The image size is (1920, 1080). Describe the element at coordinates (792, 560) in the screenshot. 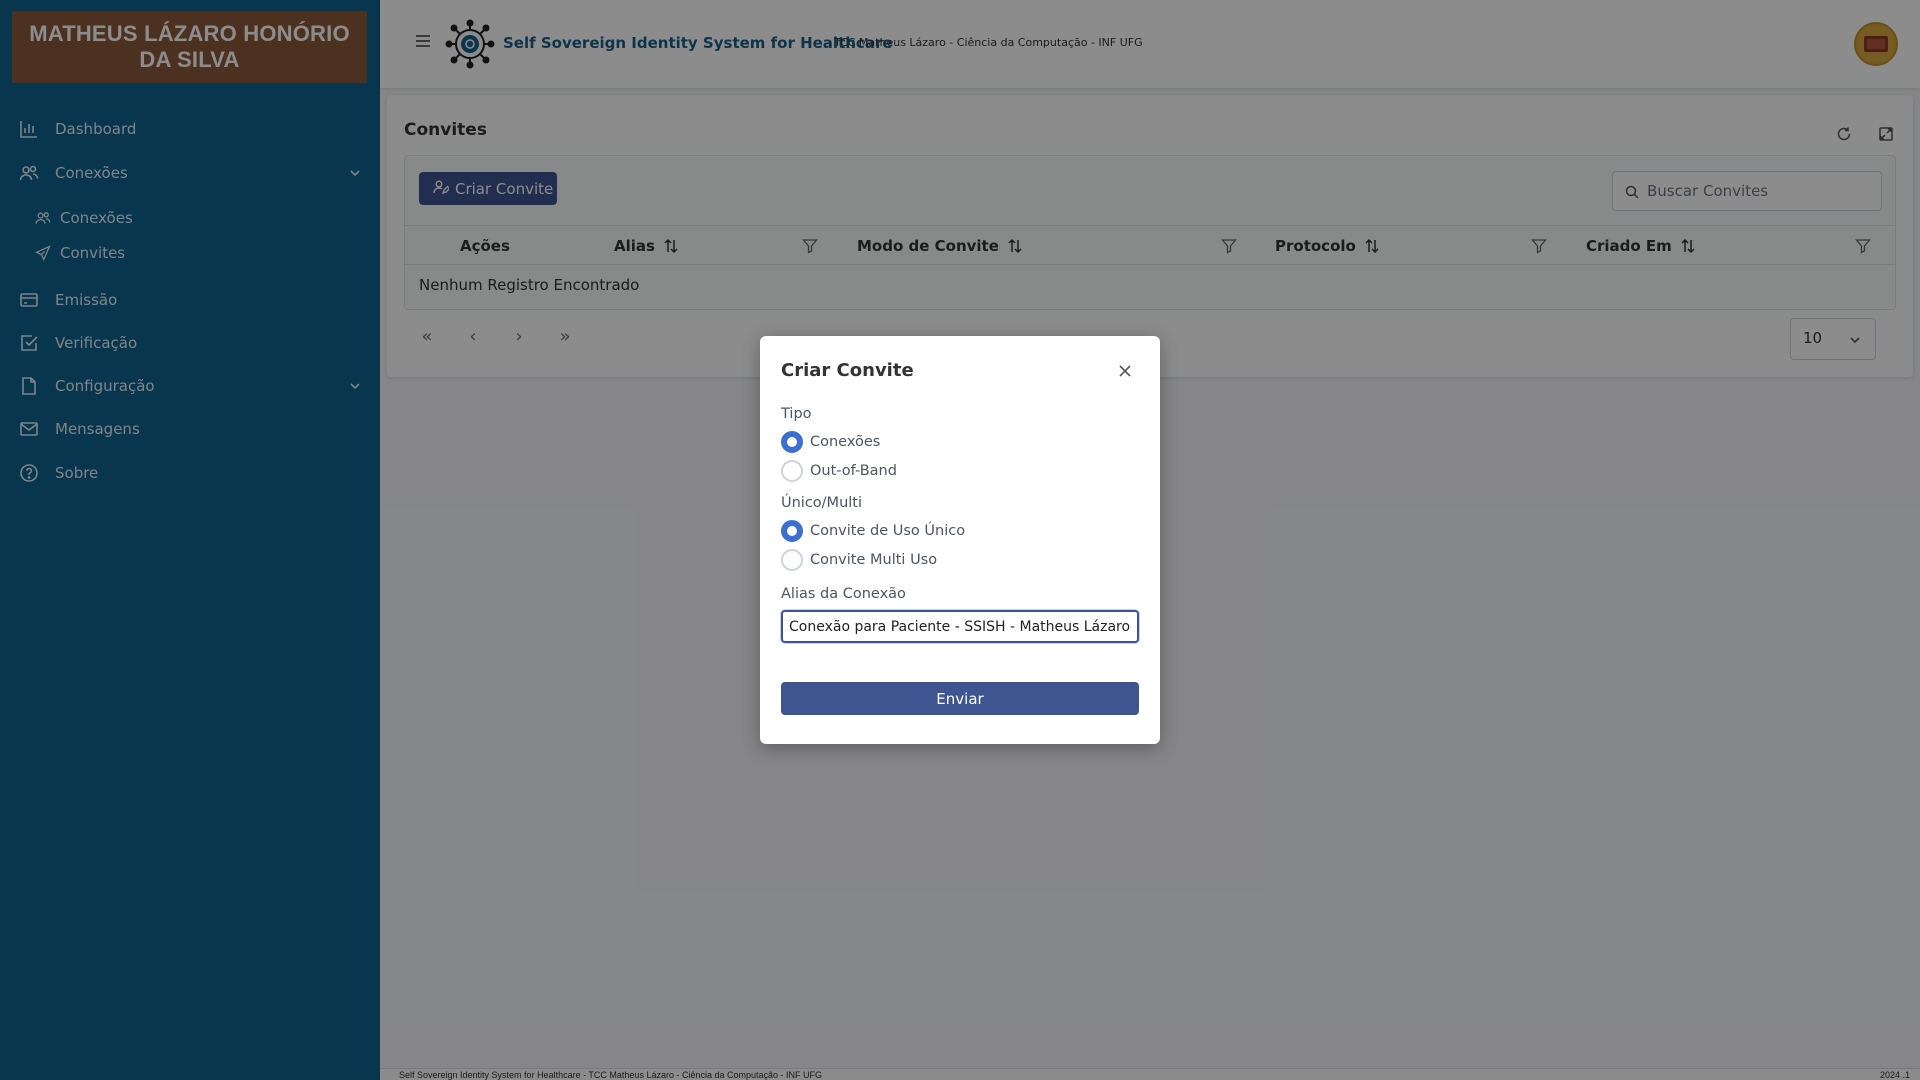

I see `radio-multi-uso` at that location.